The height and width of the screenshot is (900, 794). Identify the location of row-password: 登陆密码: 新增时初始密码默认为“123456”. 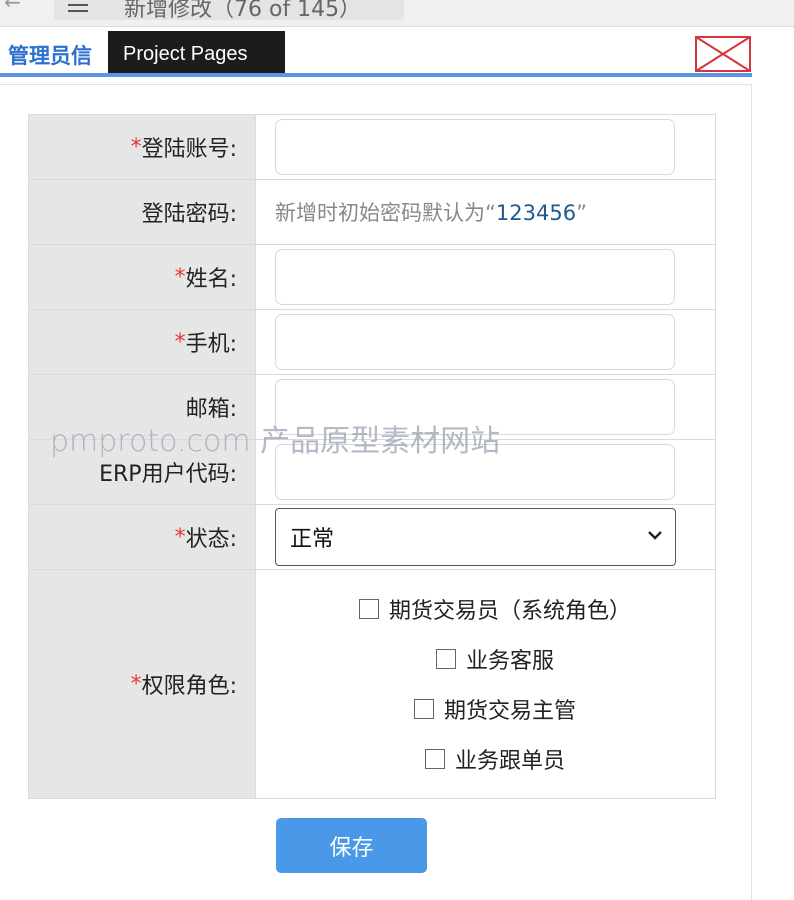
(372, 212).